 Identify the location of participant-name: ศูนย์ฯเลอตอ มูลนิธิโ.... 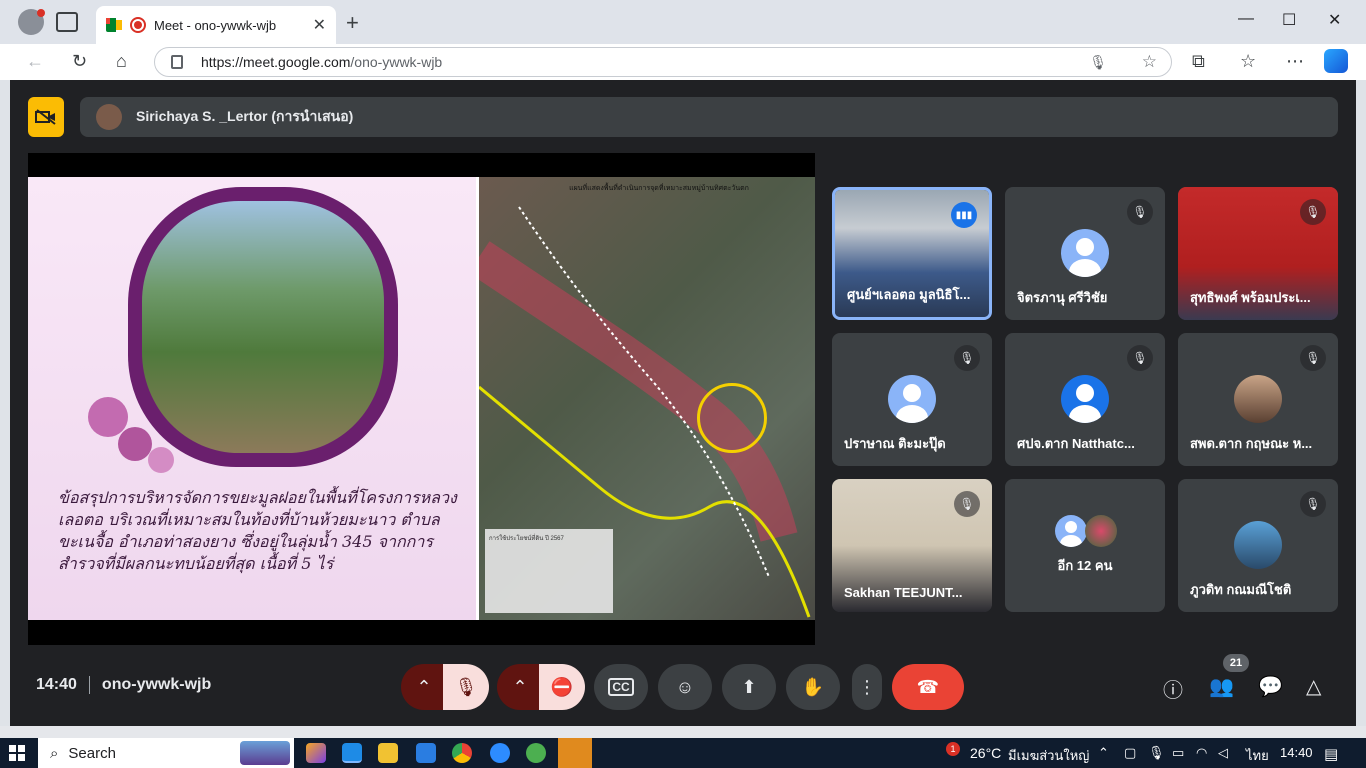
(909, 294).